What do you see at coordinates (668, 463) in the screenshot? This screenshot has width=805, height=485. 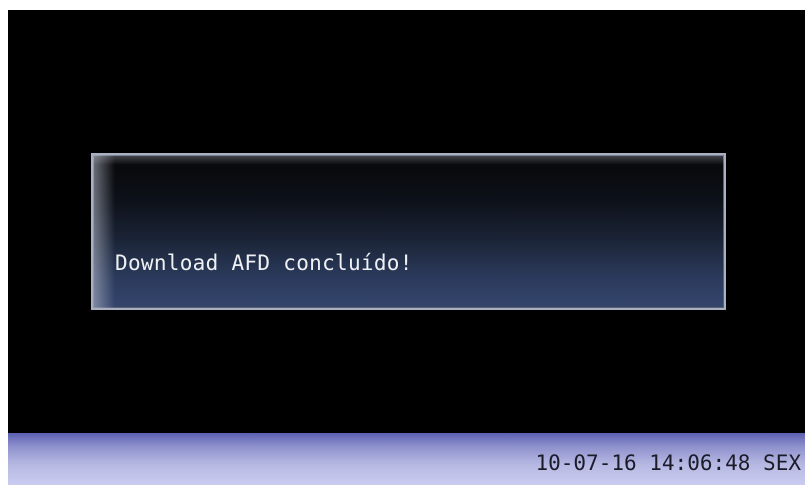 I see `status-datetime: 10-07-16 14:06:48 SEX` at bounding box center [668, 463].